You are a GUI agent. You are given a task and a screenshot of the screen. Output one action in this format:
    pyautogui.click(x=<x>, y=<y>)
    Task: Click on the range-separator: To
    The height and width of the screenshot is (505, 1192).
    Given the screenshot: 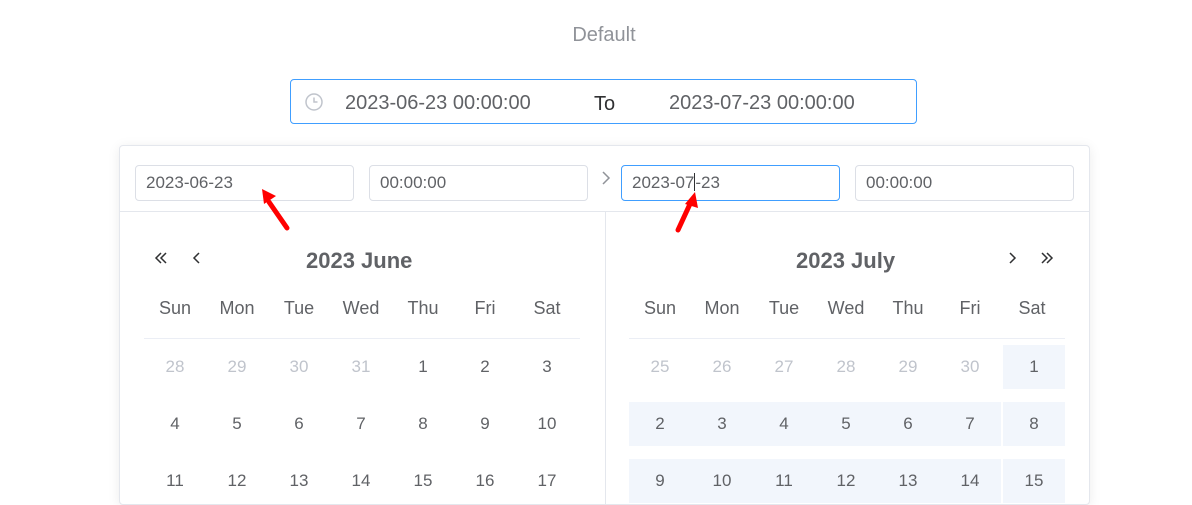 What is the action you would take?
    pyautogui.click(x=605, y=104)
    